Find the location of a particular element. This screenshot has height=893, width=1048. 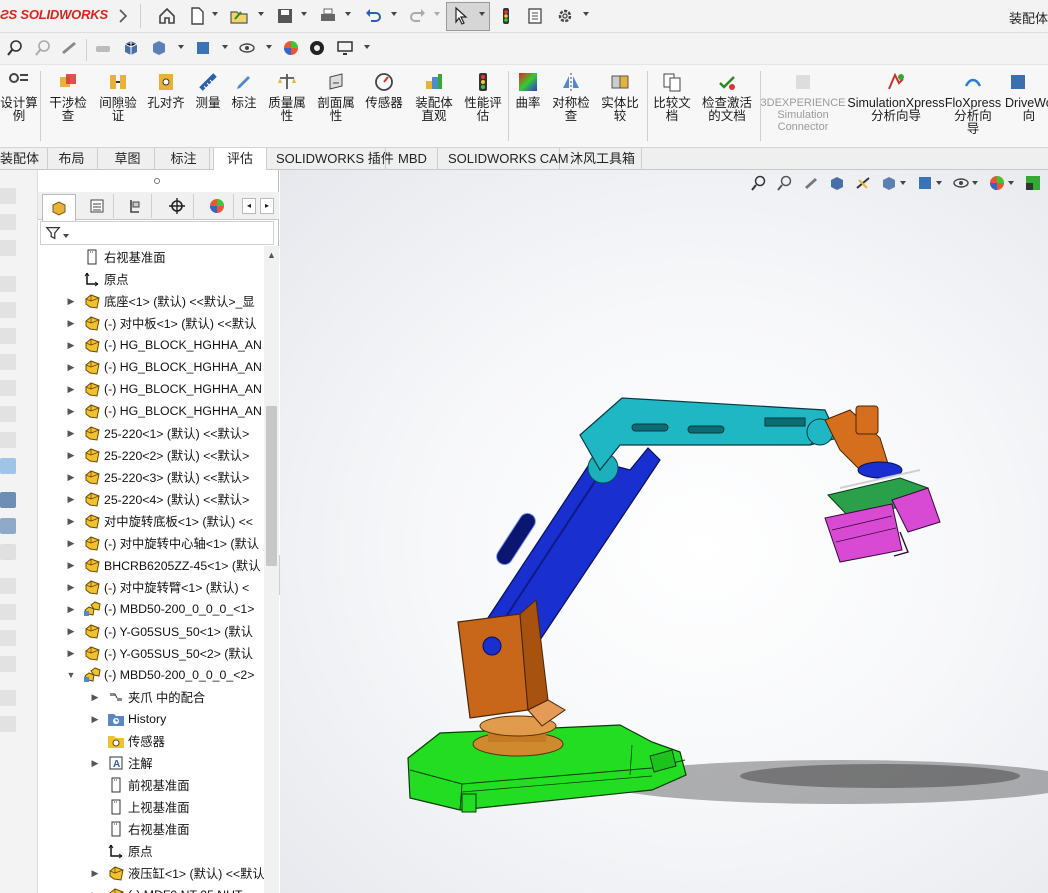

monitor-dropdown-icon is located at coordinates (367, 47).